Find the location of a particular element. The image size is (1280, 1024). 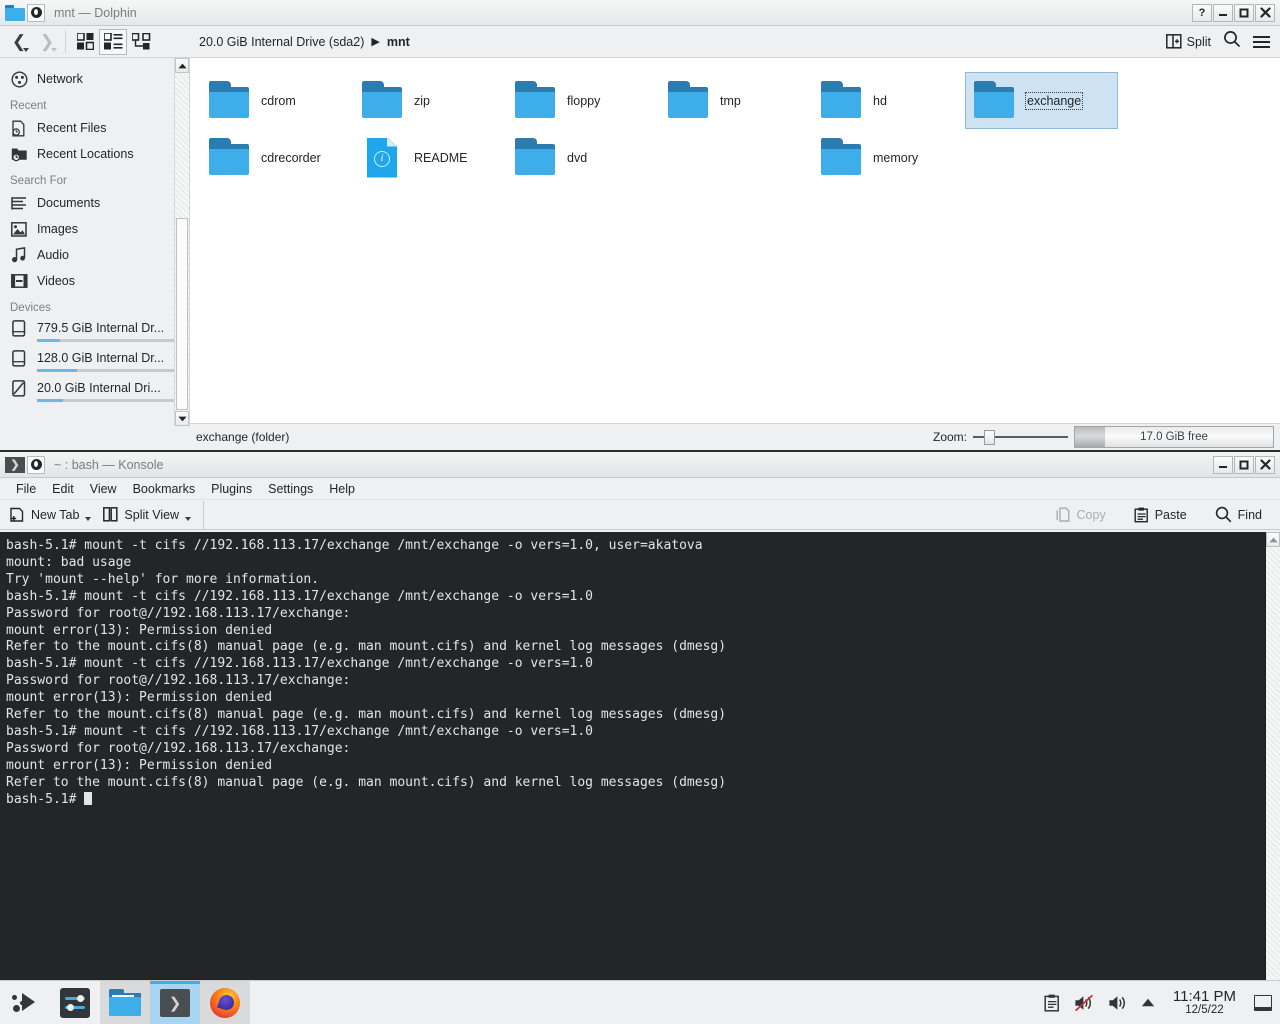

konsole-titlebar: ❯ ~ : bash — Konsole is located at coordinates (640, 465).